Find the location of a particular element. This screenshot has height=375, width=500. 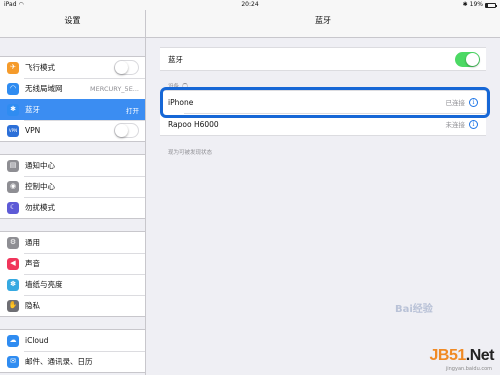

device-status: 已连接 is located at coordinates (455, 103).